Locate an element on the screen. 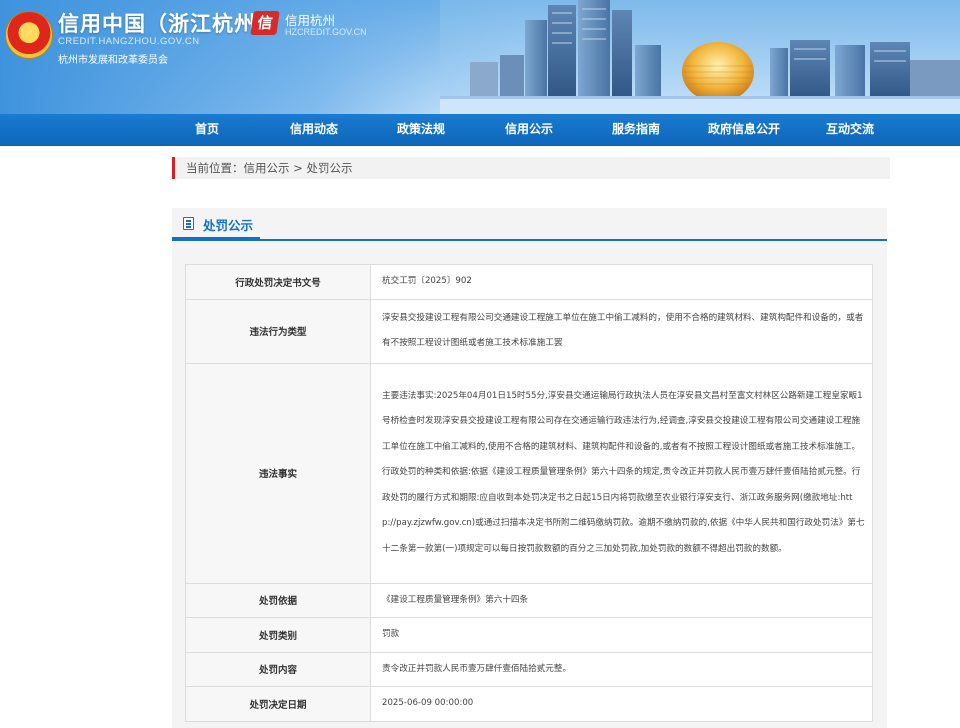  table-row: 处罚依据 《建设工程质量管理条例》第六十四条 is located at coordinates (529, 600).